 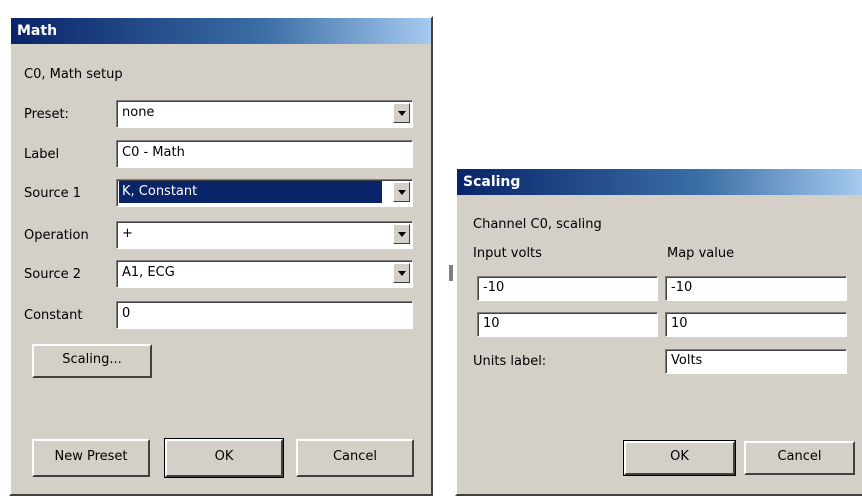 What do you see at coordinates (91, 458) in the screenshot?
I see `new-preset-button: New Preset` at bounding box center [91, 458].